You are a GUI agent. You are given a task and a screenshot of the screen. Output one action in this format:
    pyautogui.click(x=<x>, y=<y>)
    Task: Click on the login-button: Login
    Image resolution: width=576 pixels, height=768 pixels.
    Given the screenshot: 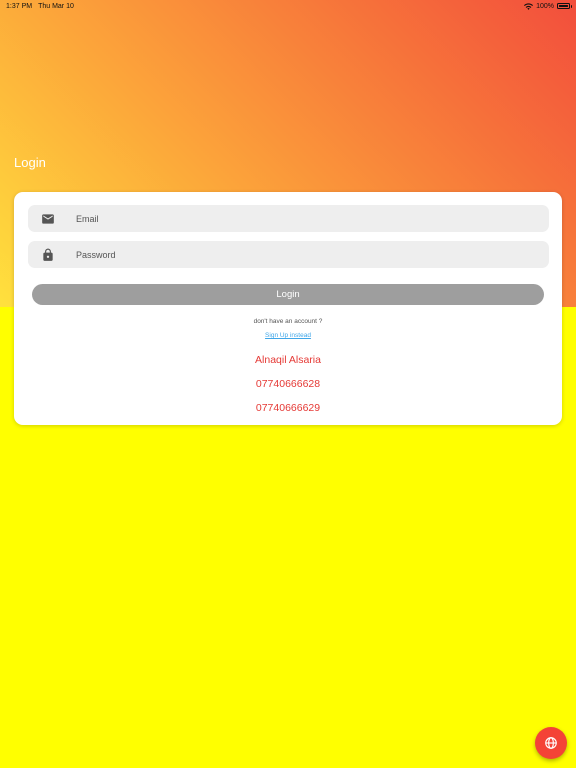 What is the action you would take?
    pyautogui.click(x=288, y=294)
    